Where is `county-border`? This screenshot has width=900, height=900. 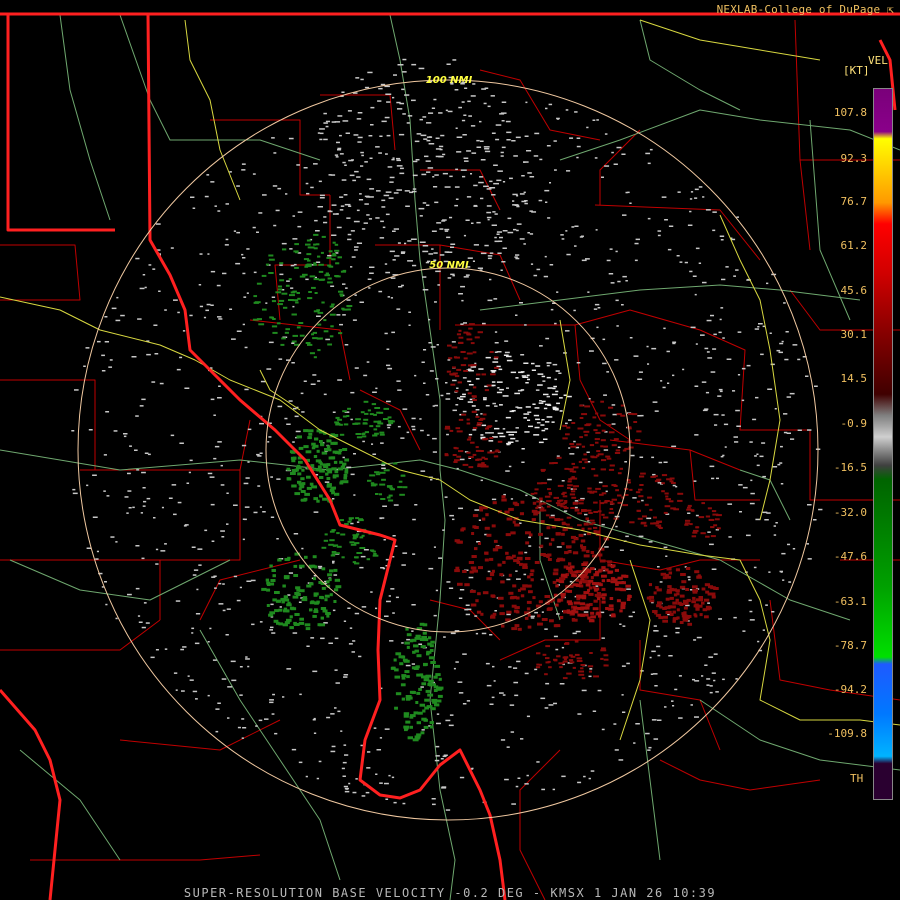 county-border is located at coordinates (165, 445).